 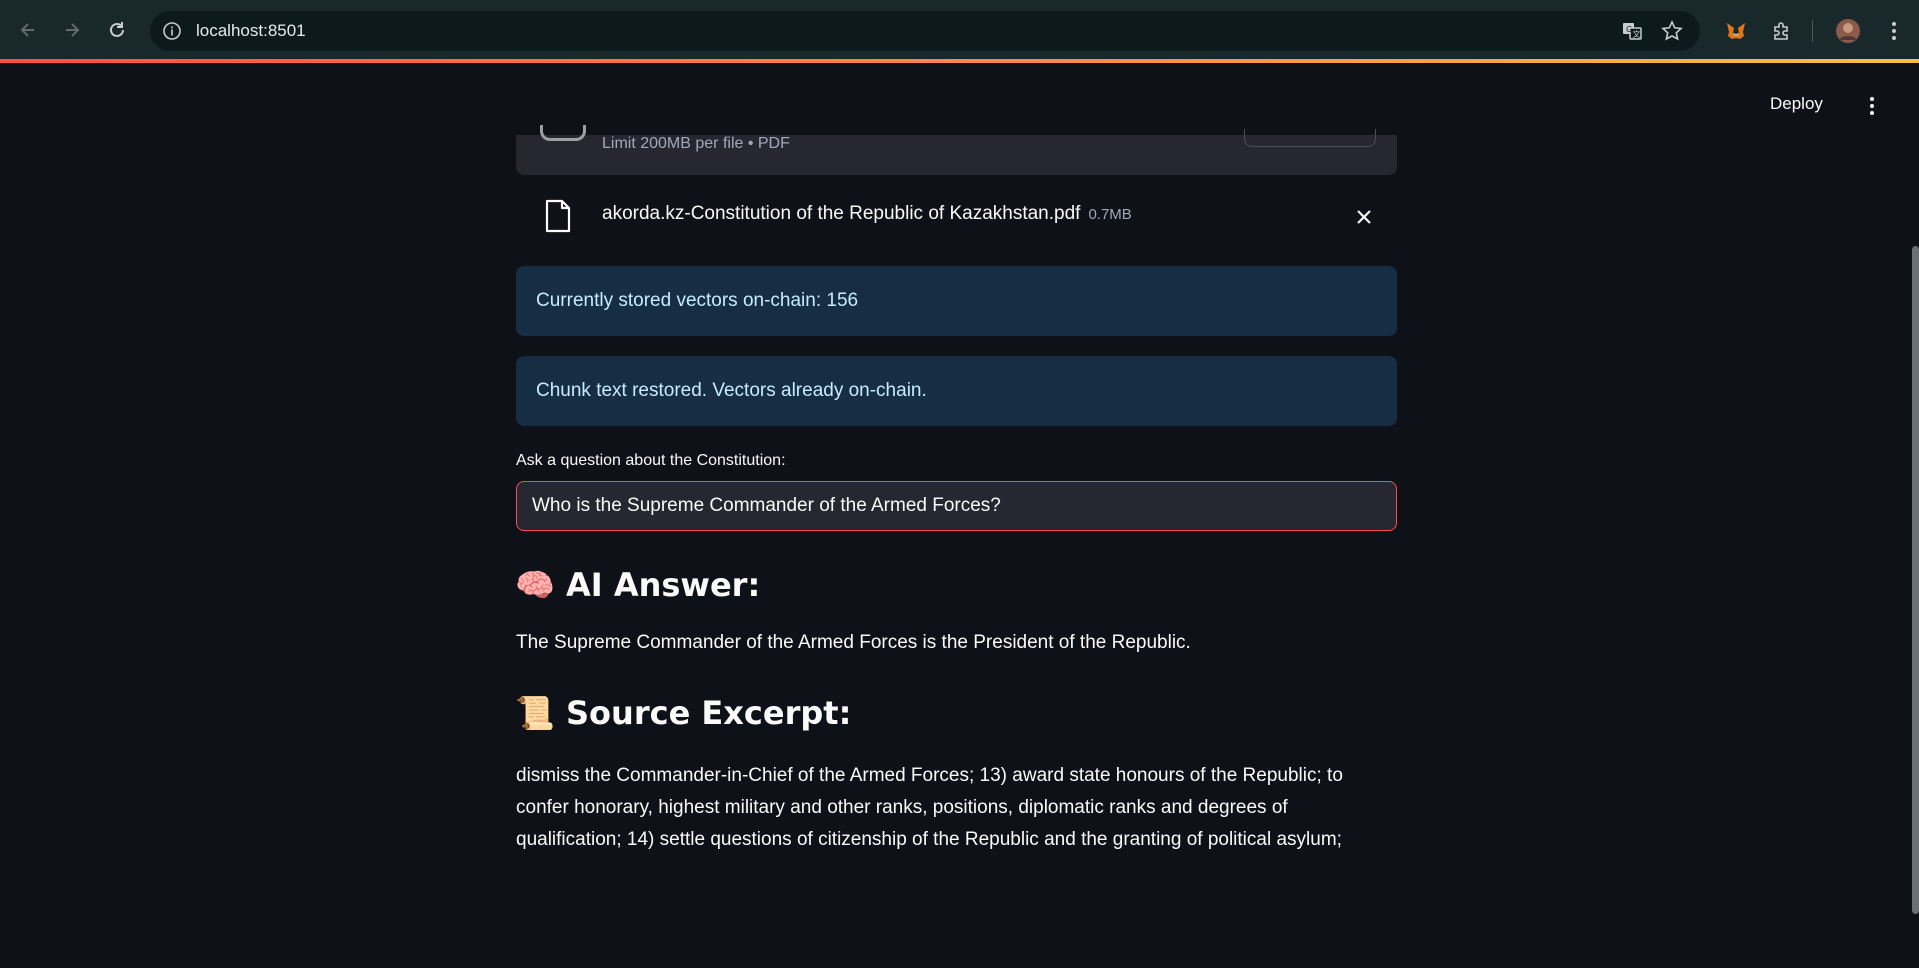 I want to click on page-scrollbar, so click(x=1915, y=580).